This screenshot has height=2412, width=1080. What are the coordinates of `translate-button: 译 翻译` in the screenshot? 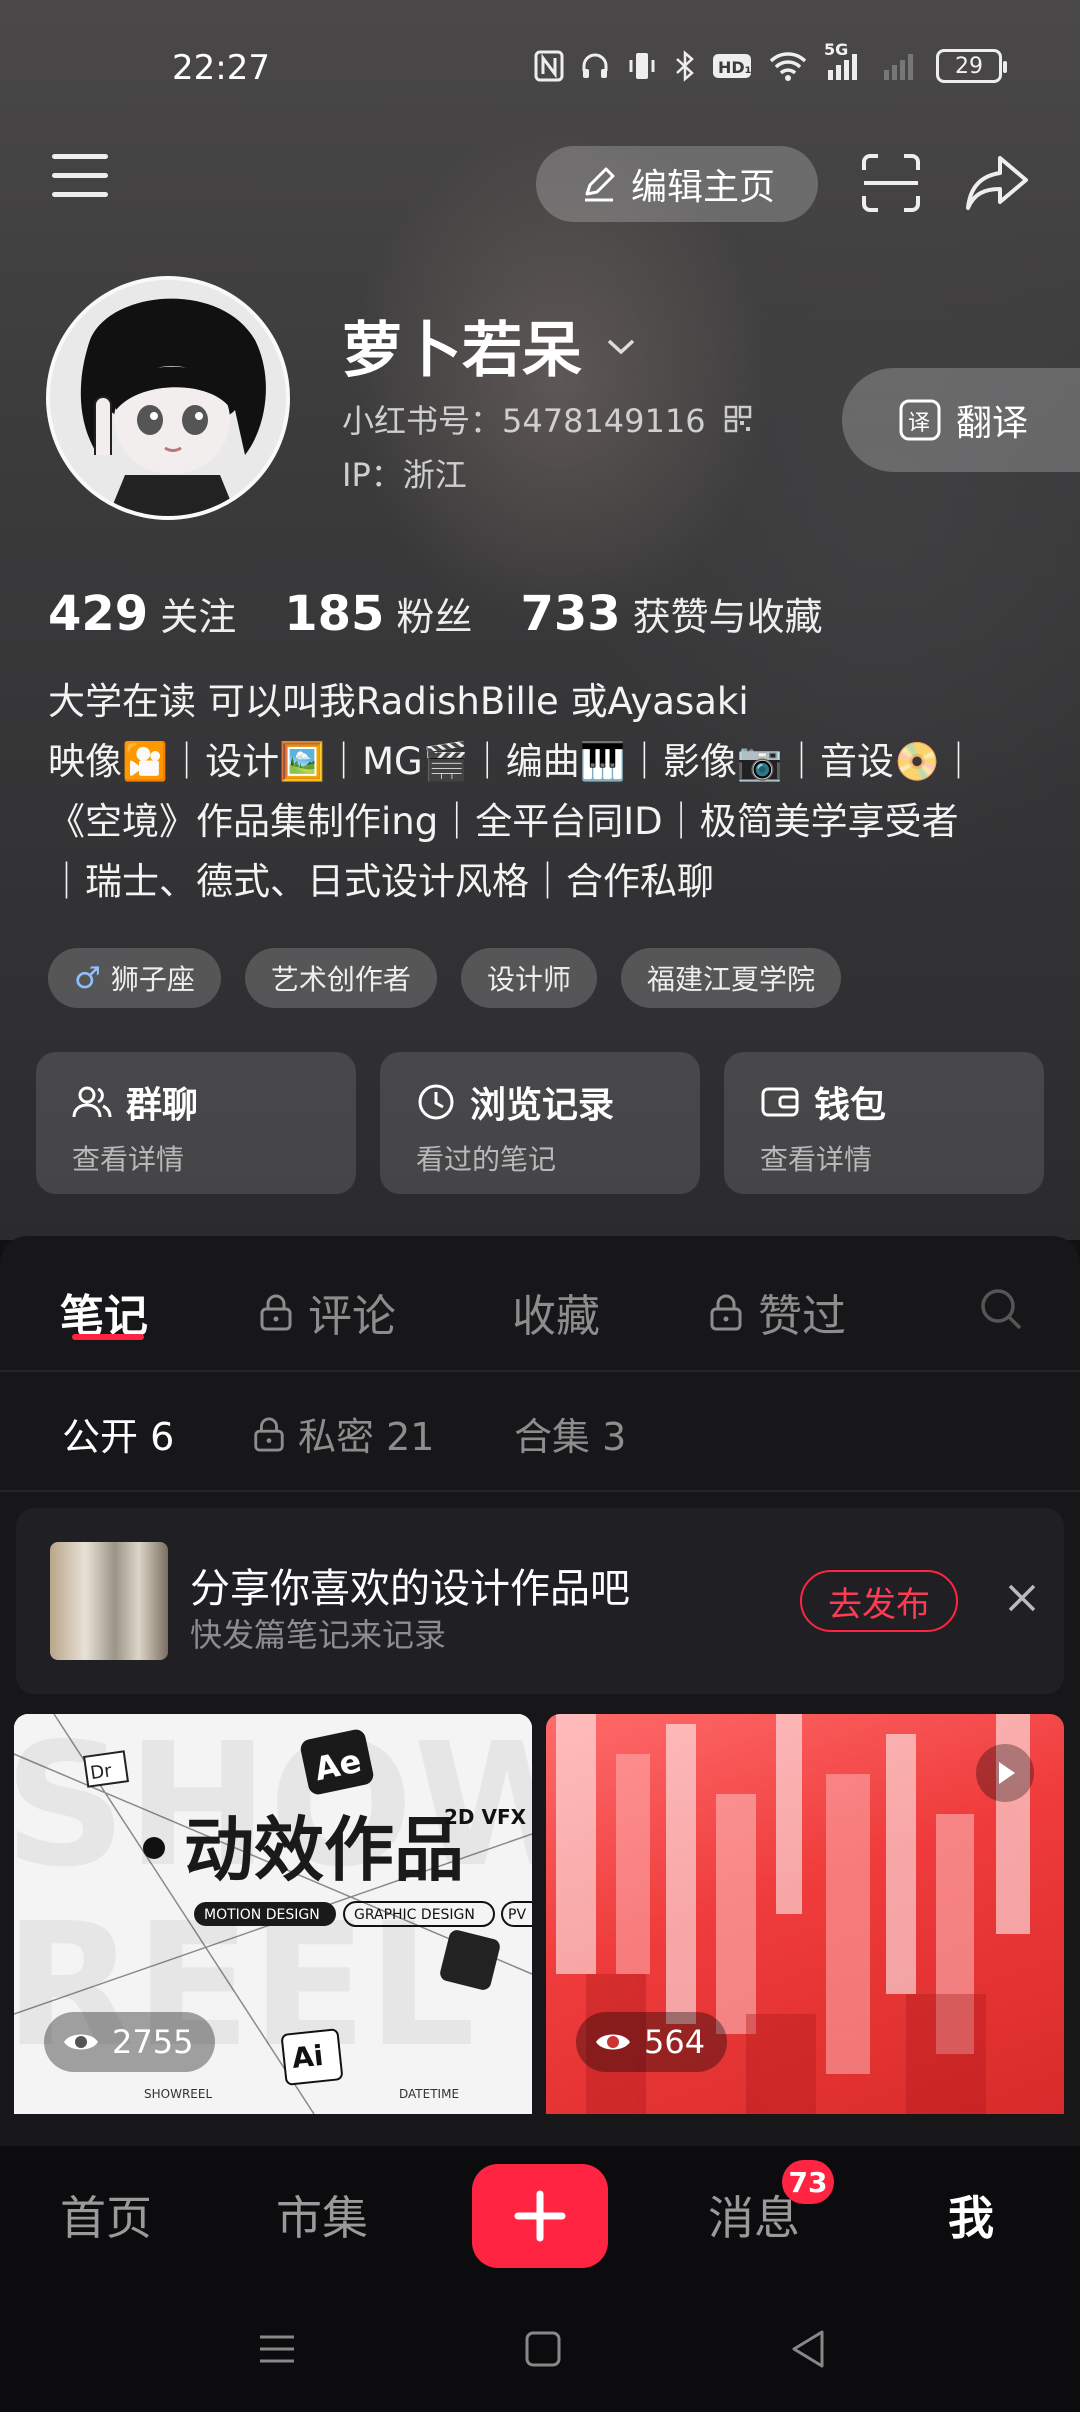 It's located at (961, 420).